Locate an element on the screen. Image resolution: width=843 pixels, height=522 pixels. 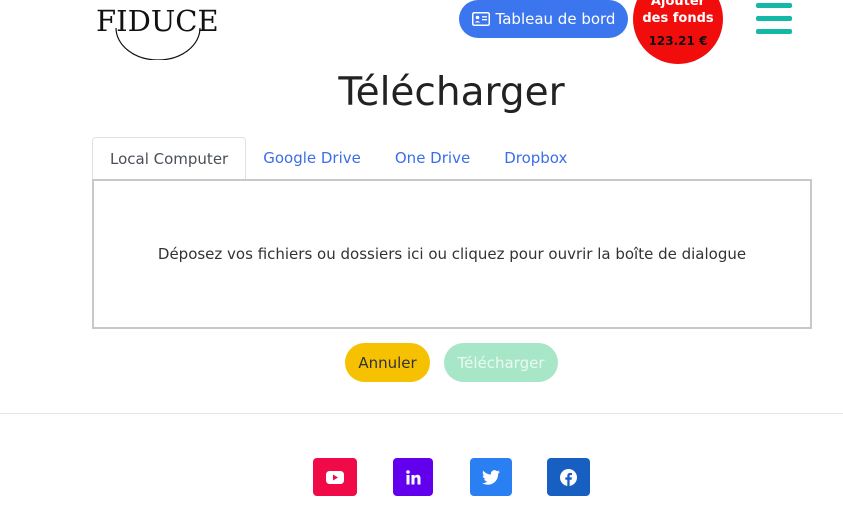
facebook-icon is located at coordinates (568, 477).